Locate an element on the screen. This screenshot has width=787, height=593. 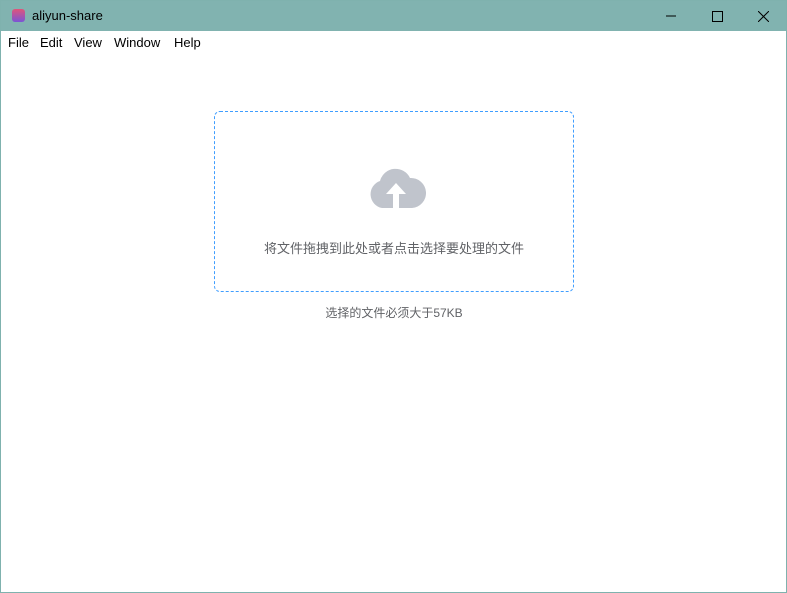
minimize-icon is located at coordinates (671, 16).